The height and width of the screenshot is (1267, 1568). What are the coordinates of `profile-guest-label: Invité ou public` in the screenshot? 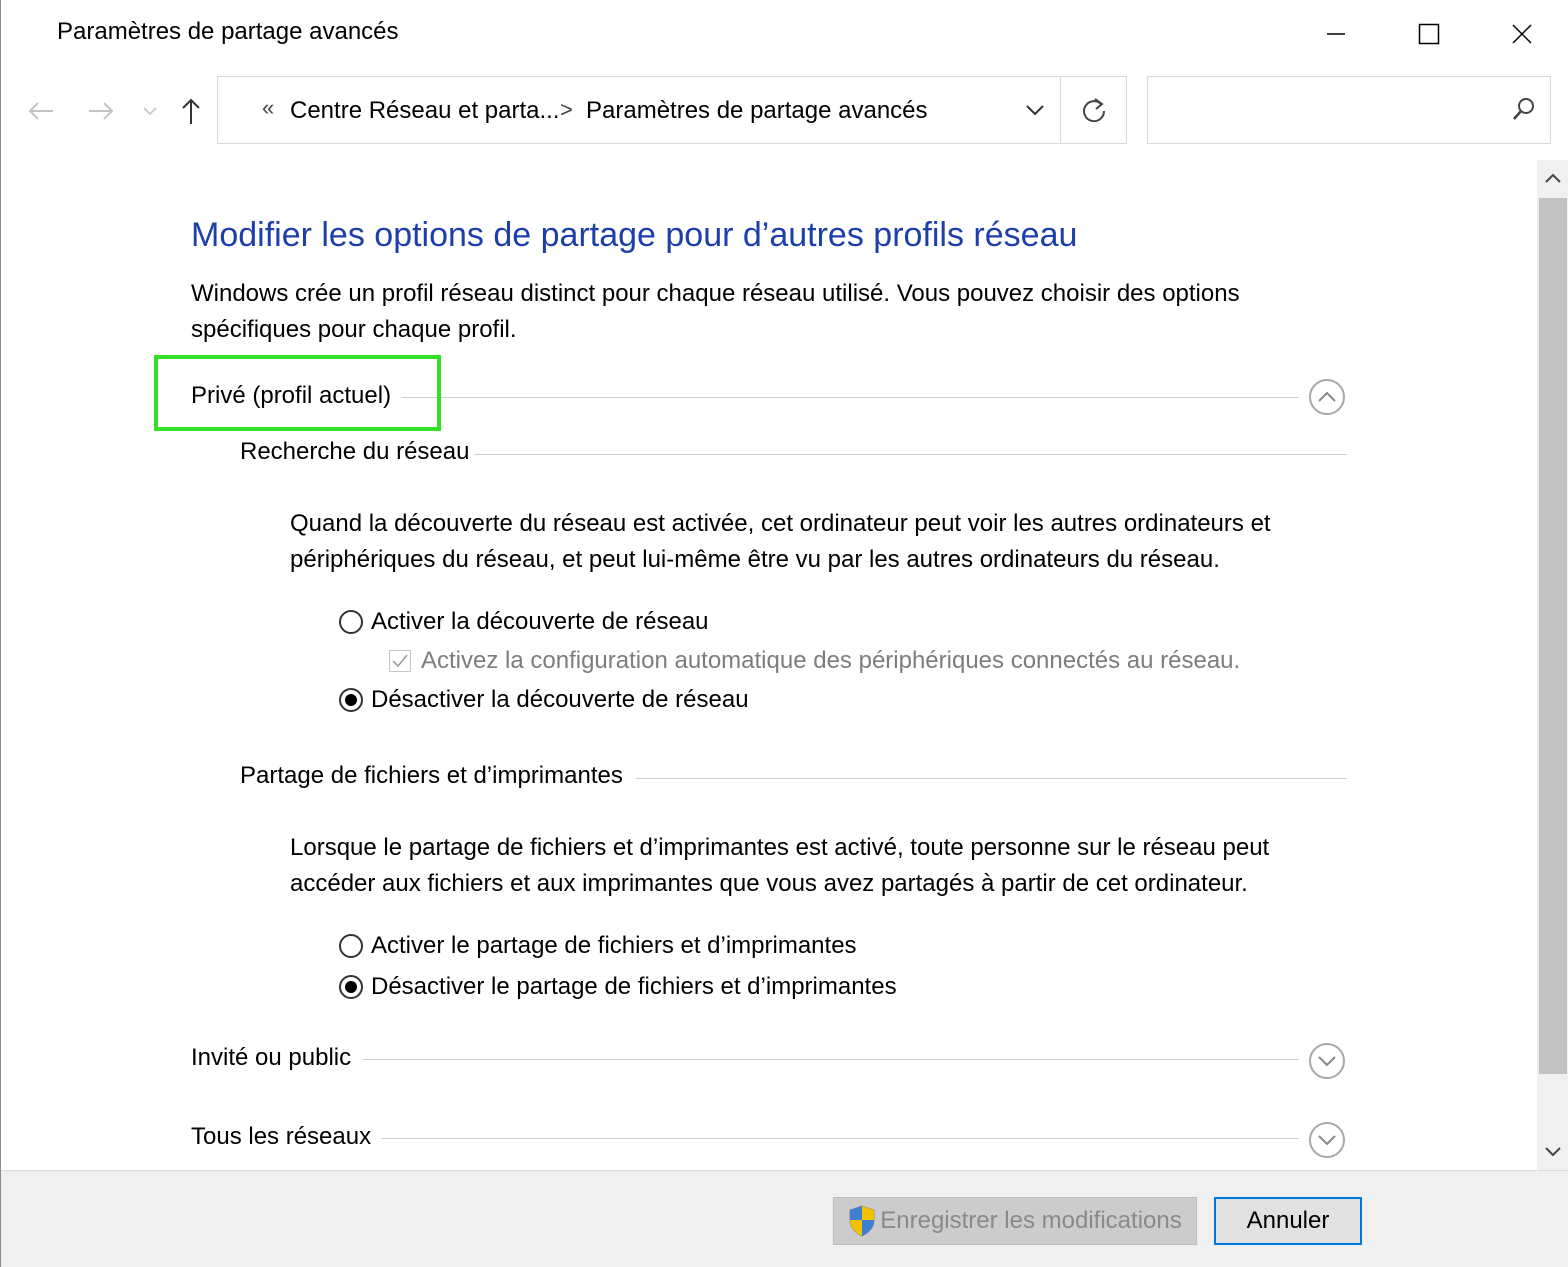 It's located at (276, 1058).